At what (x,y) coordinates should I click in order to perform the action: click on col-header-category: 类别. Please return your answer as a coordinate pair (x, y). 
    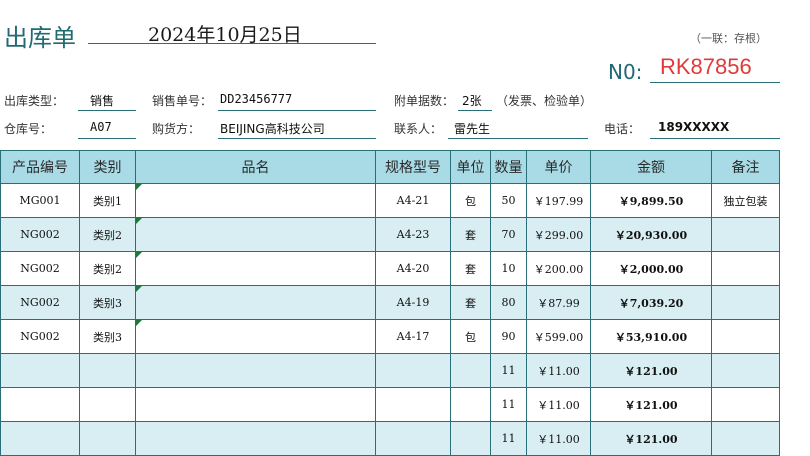
    Looking at the image, I should click on (107, 167).